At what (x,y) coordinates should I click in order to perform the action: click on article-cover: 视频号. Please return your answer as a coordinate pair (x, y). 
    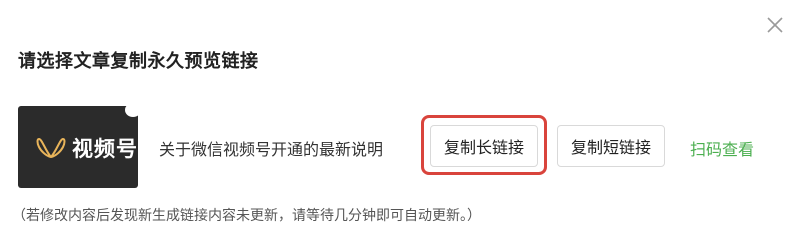
    Looking at the image, I should click on (79, 145).